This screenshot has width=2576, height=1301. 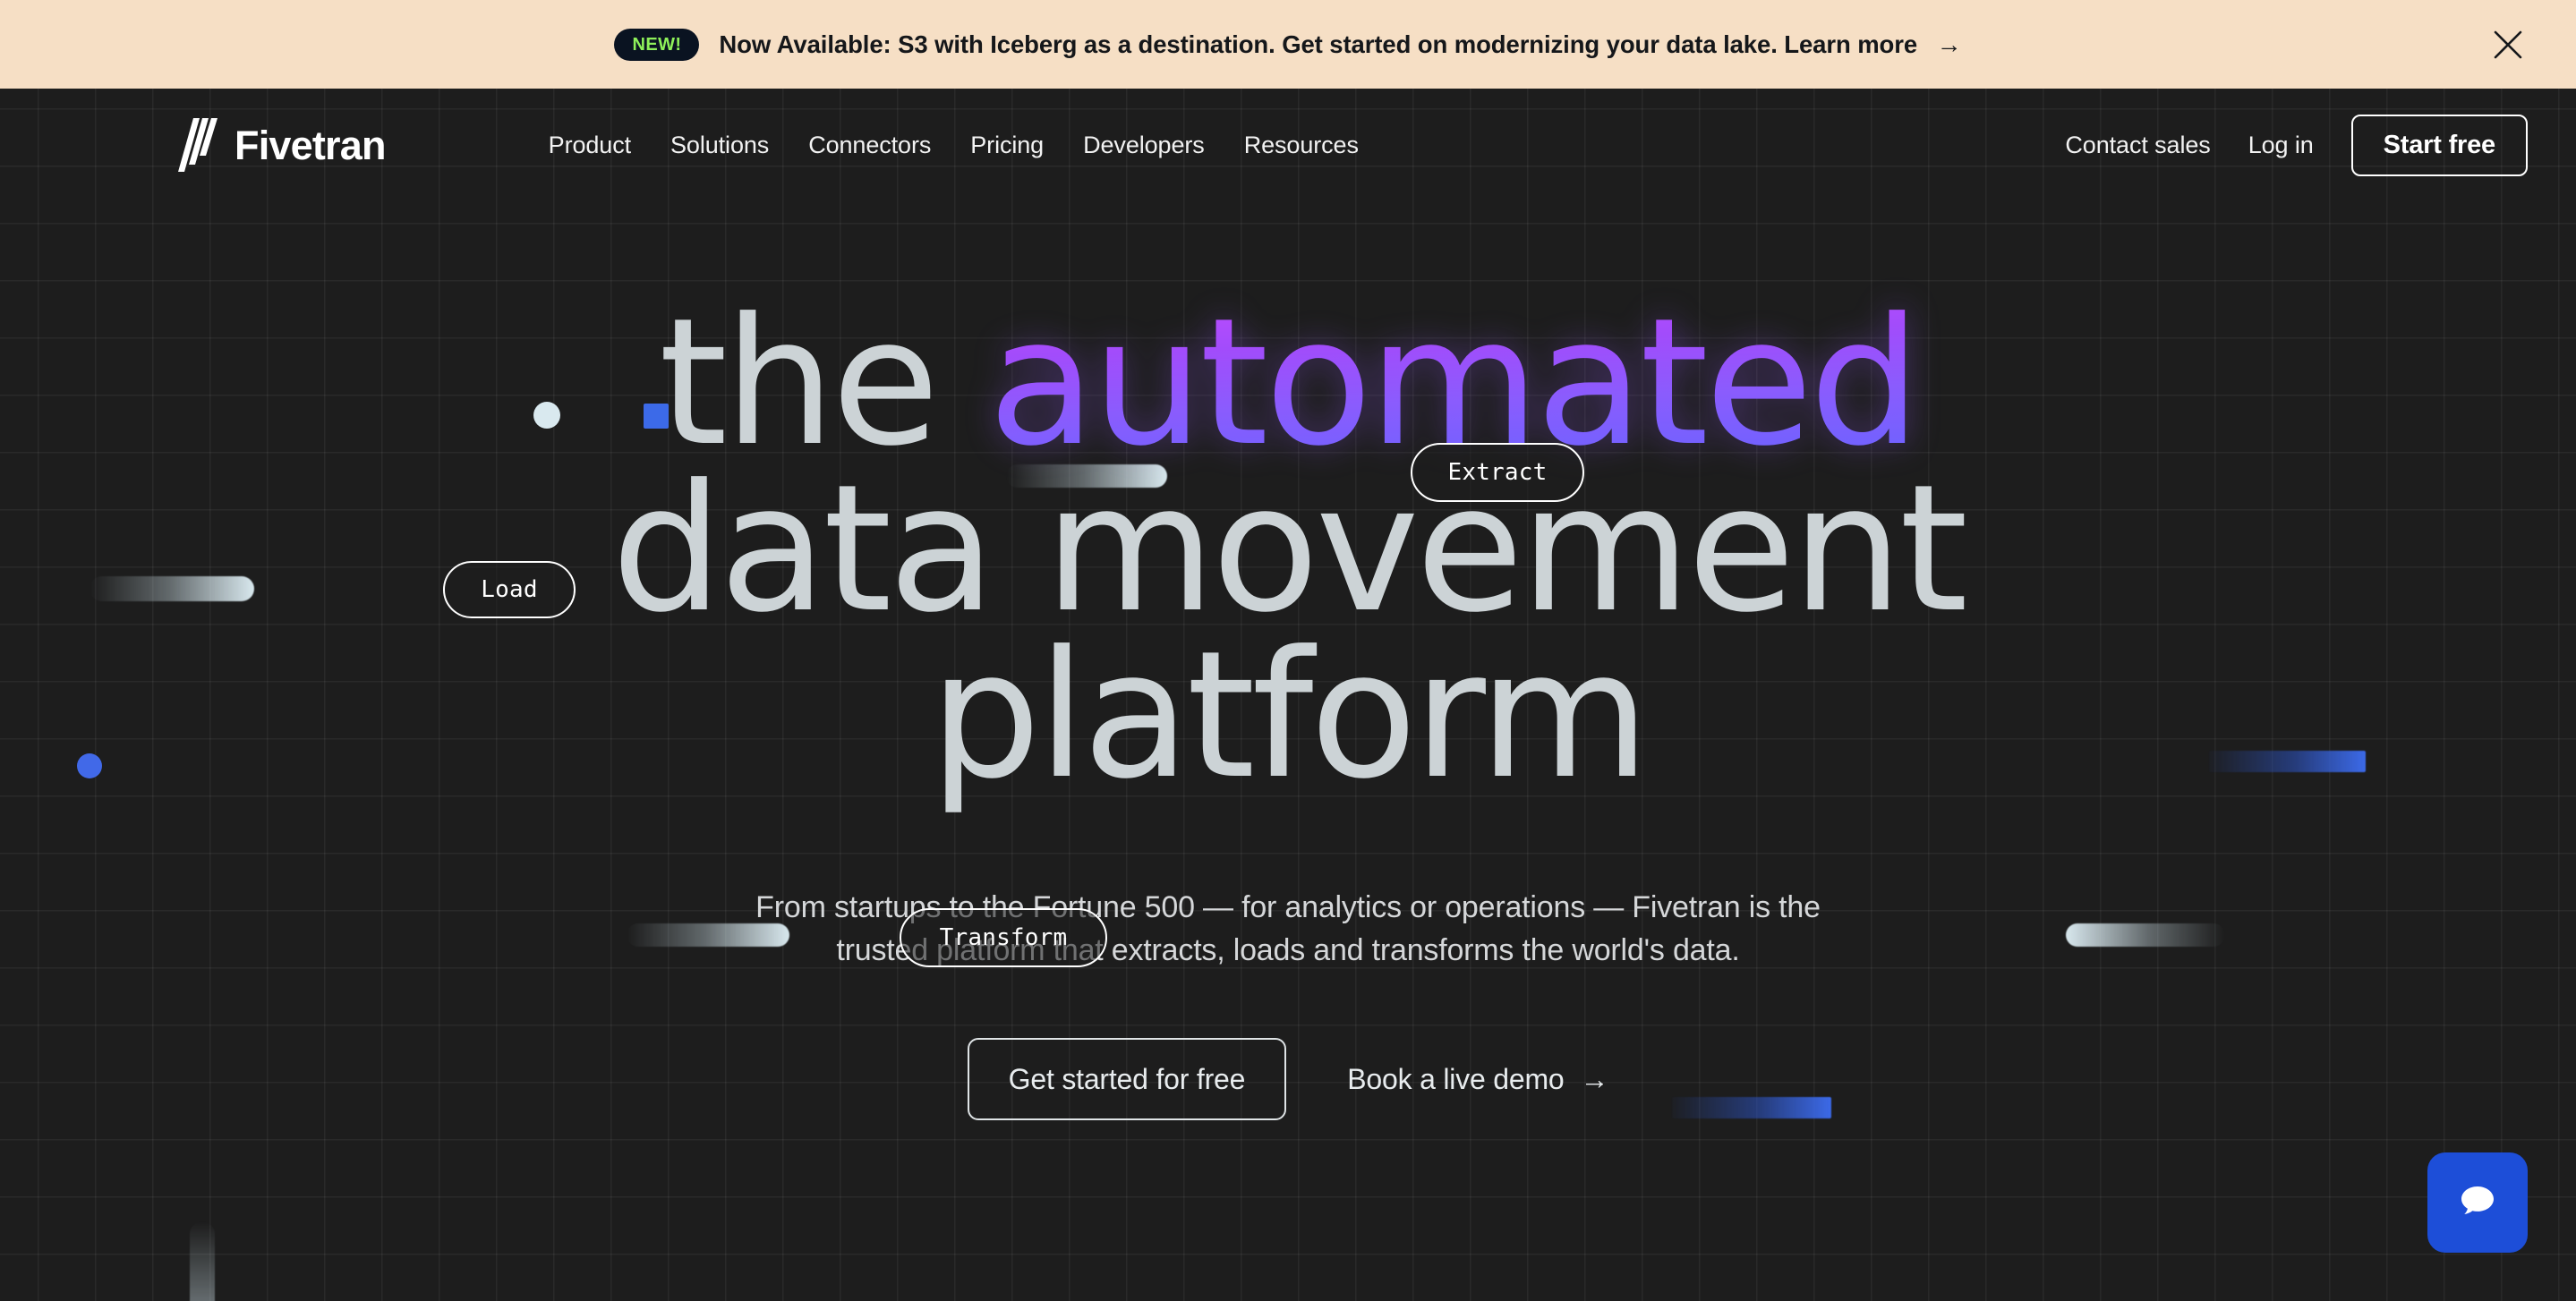 I want to click on start-free-button: Start free, so click(x=2439, y=145).